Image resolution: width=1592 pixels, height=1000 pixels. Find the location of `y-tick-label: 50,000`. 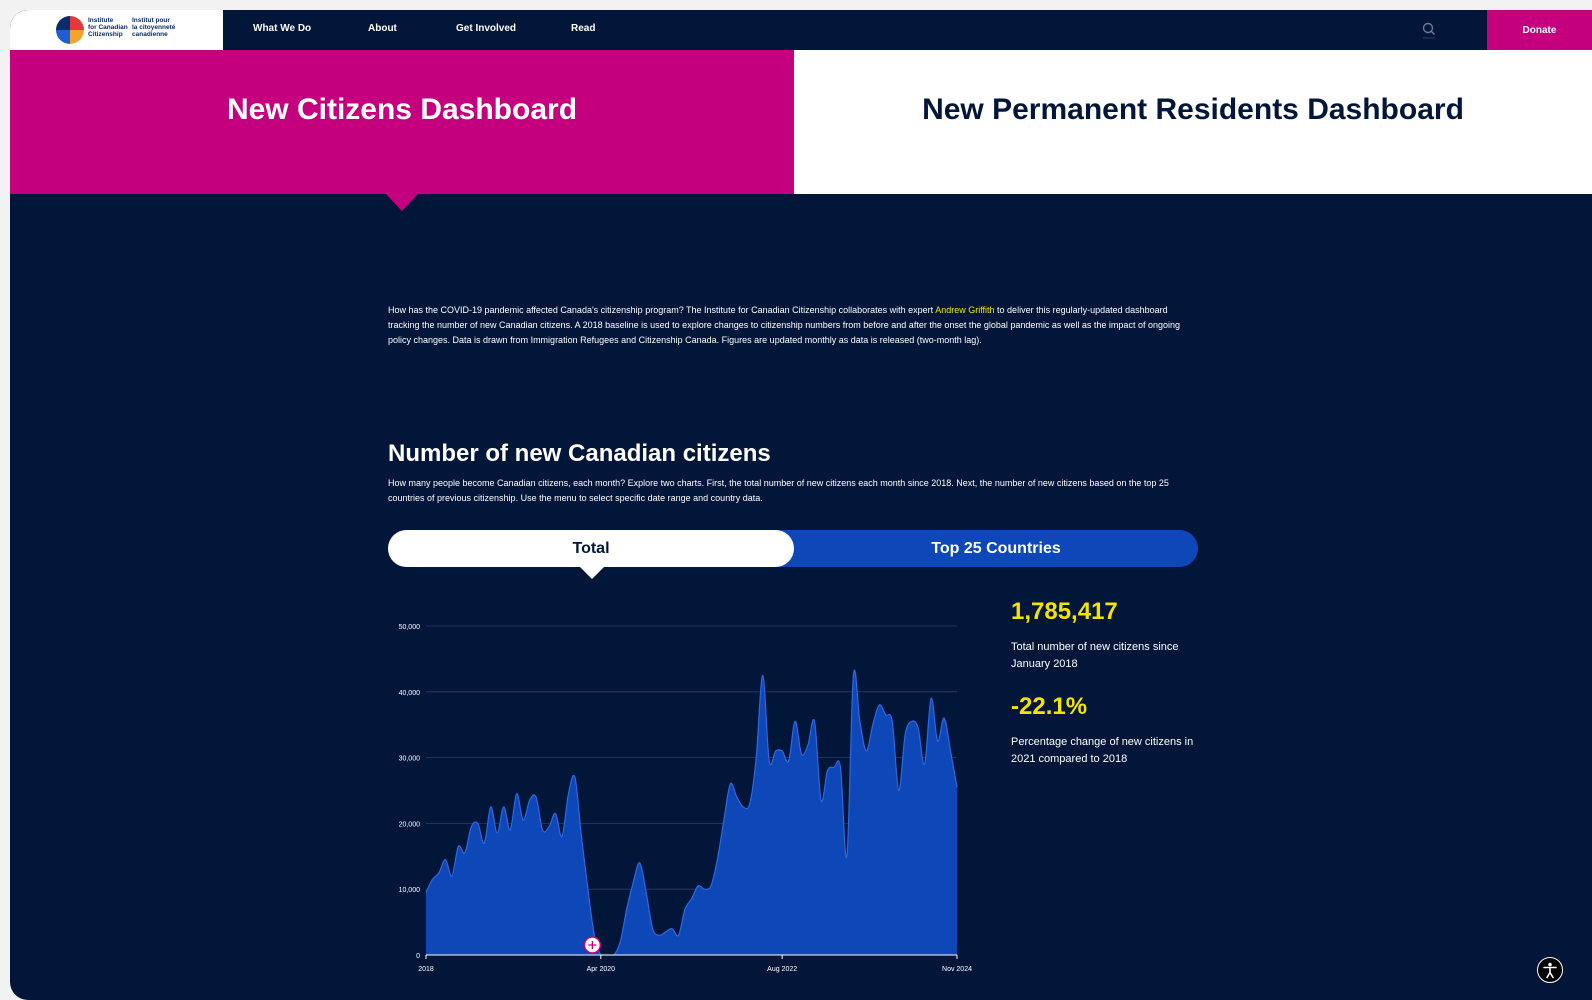

y-tick-label: 50,000 is located at coordinates (410, 627).